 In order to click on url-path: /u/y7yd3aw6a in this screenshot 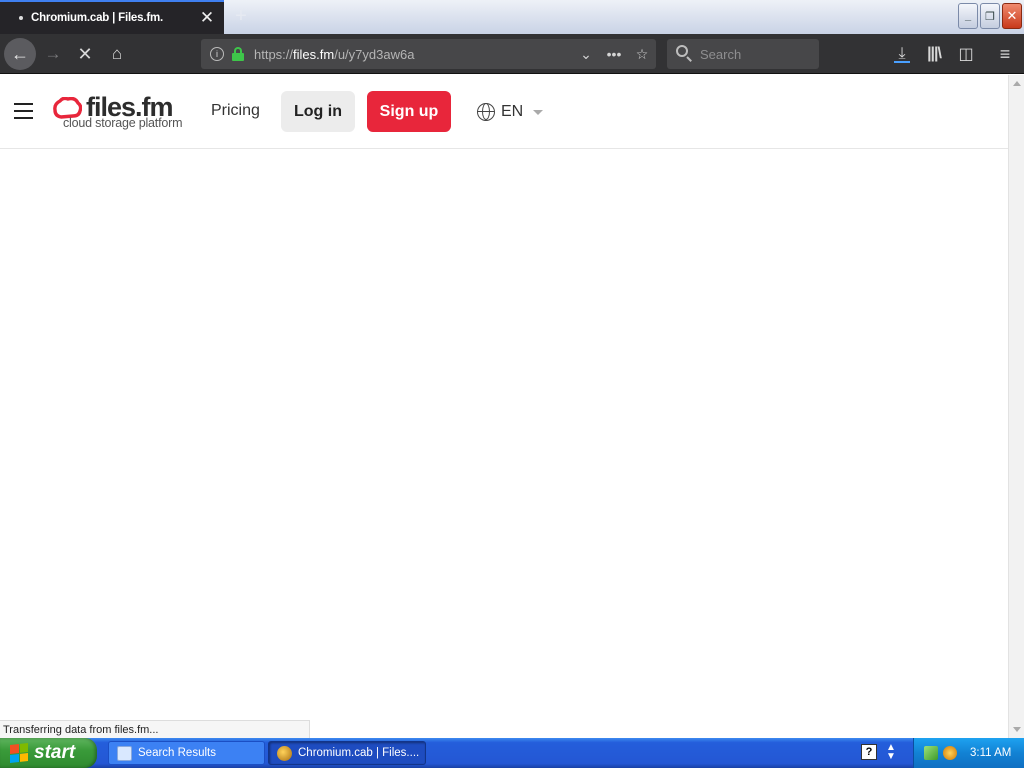, I will do `click(374, 54)`.